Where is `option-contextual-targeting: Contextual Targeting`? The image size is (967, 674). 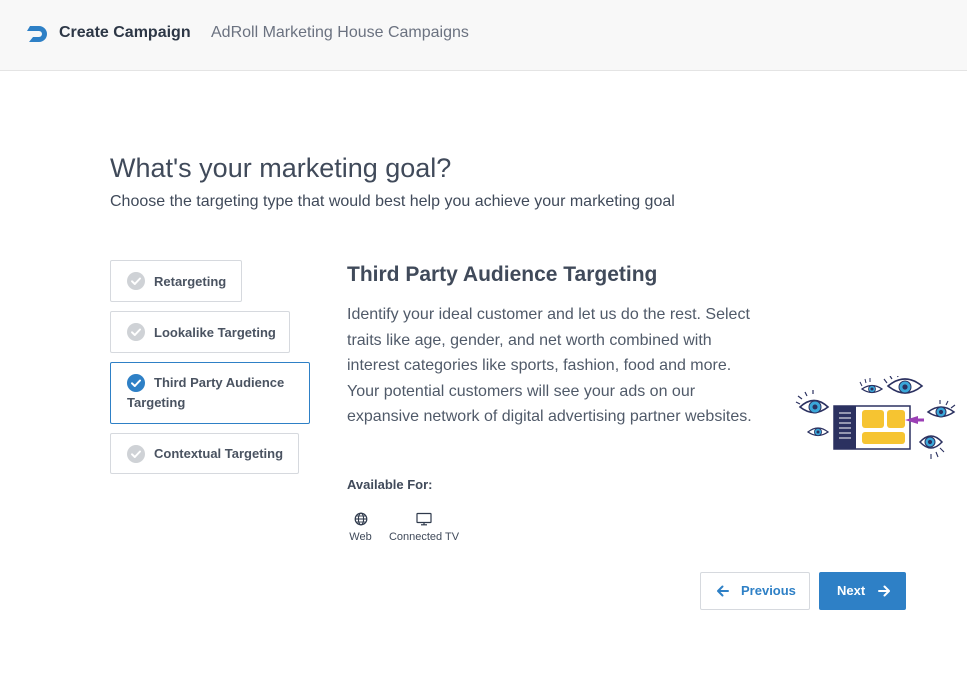
option-contextual-targeting: Contextual Targeting is located at coordinates (204, 453).